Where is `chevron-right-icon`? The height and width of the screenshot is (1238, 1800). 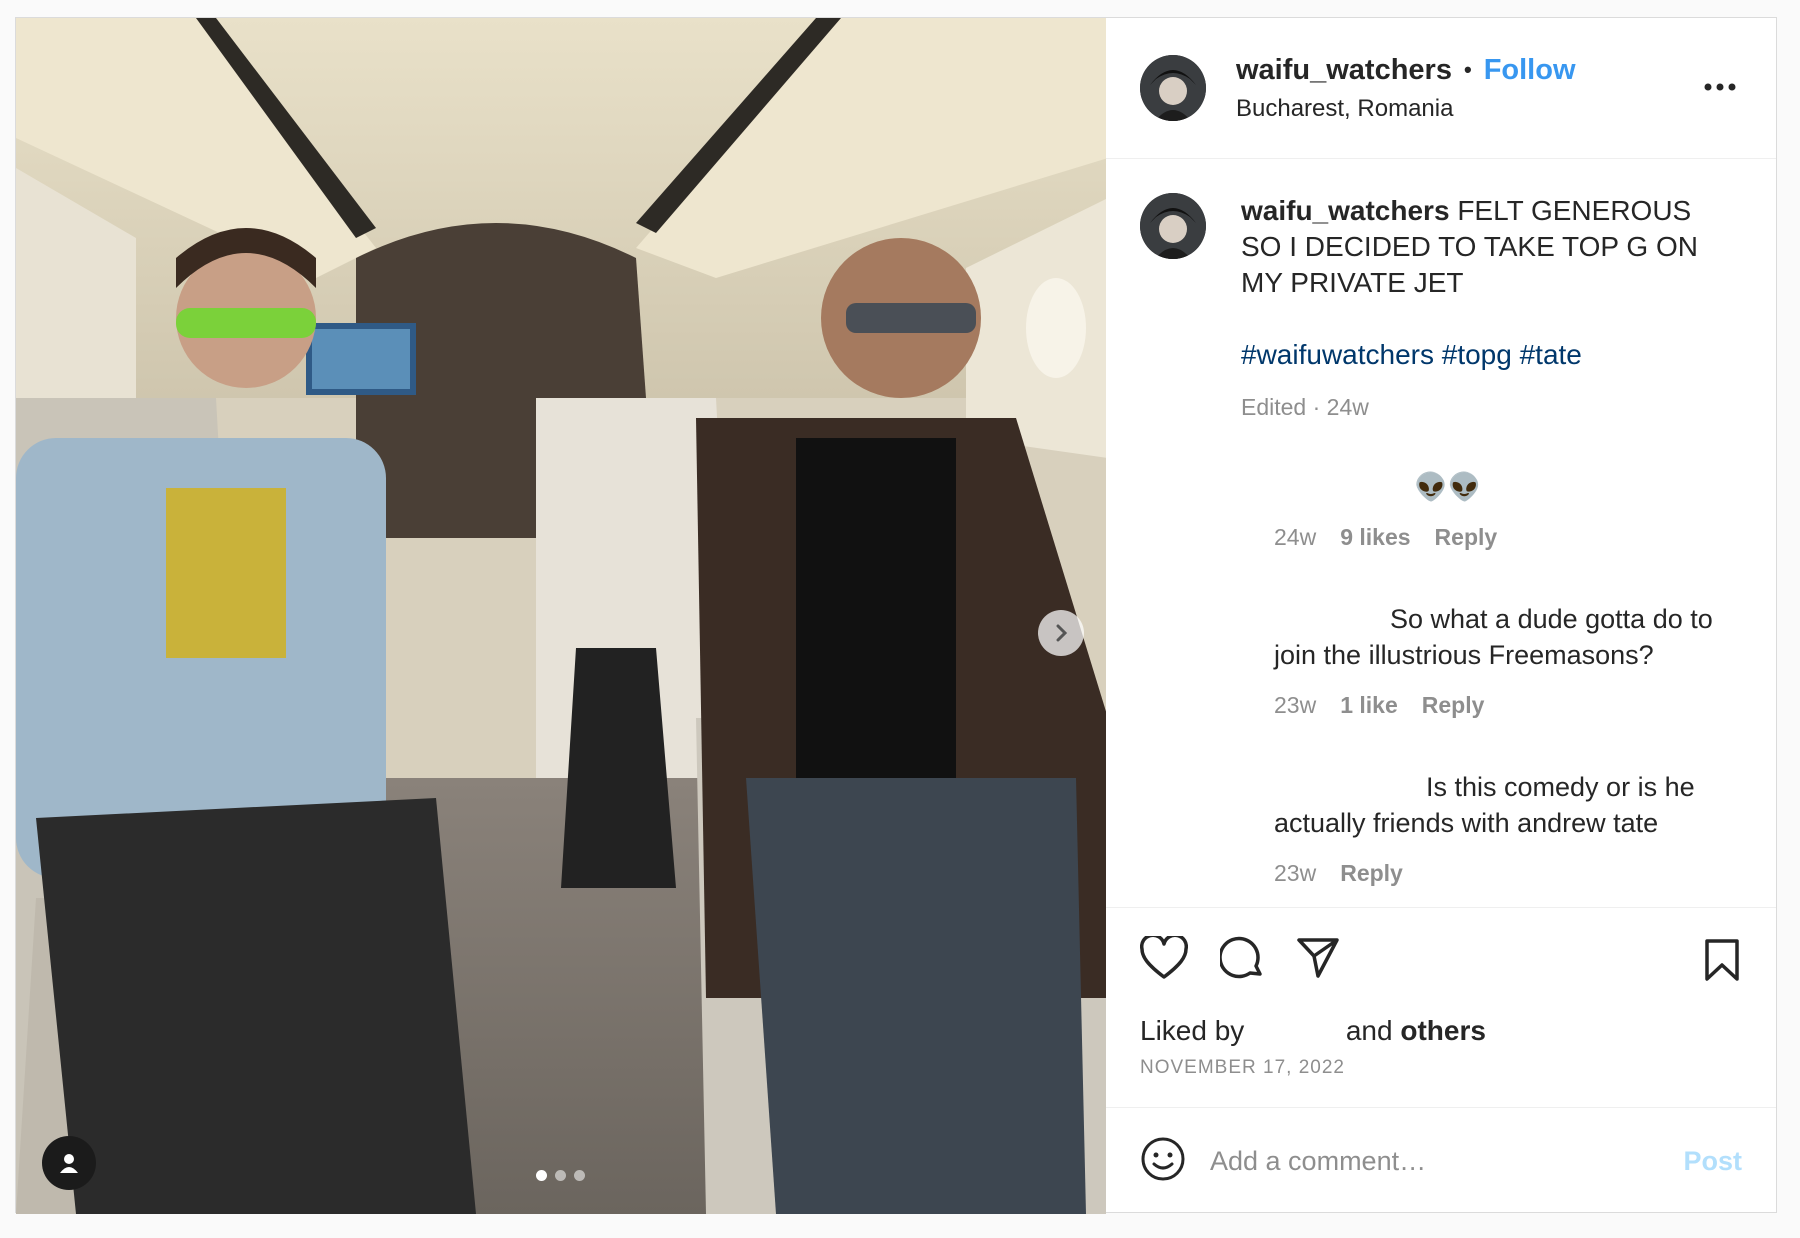
chevron-right-icon is located at coordinates (1062, 633).